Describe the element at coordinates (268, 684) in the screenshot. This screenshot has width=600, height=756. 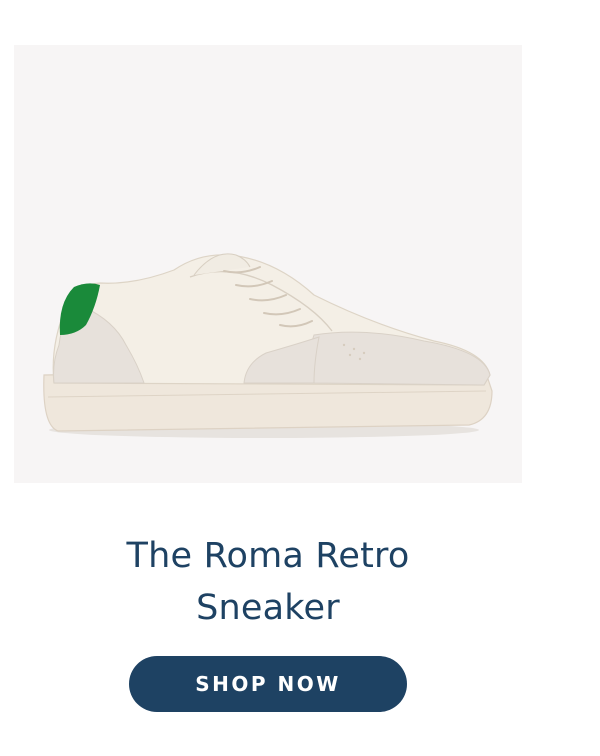
I see `shop-now-button: SHOP NOW` at that location.